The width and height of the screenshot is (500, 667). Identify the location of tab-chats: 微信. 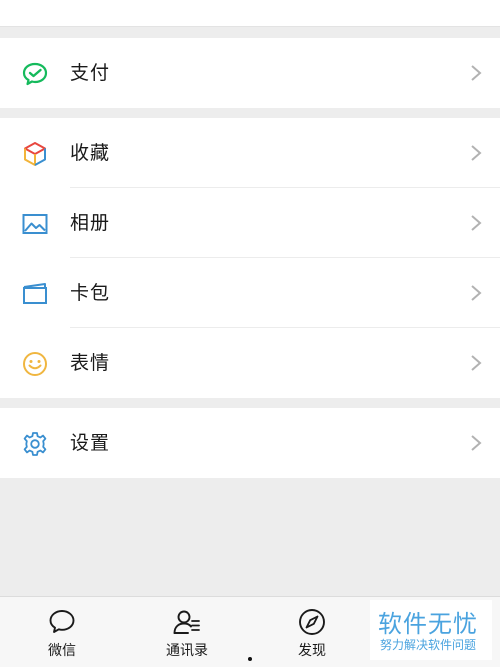
(62, 632).